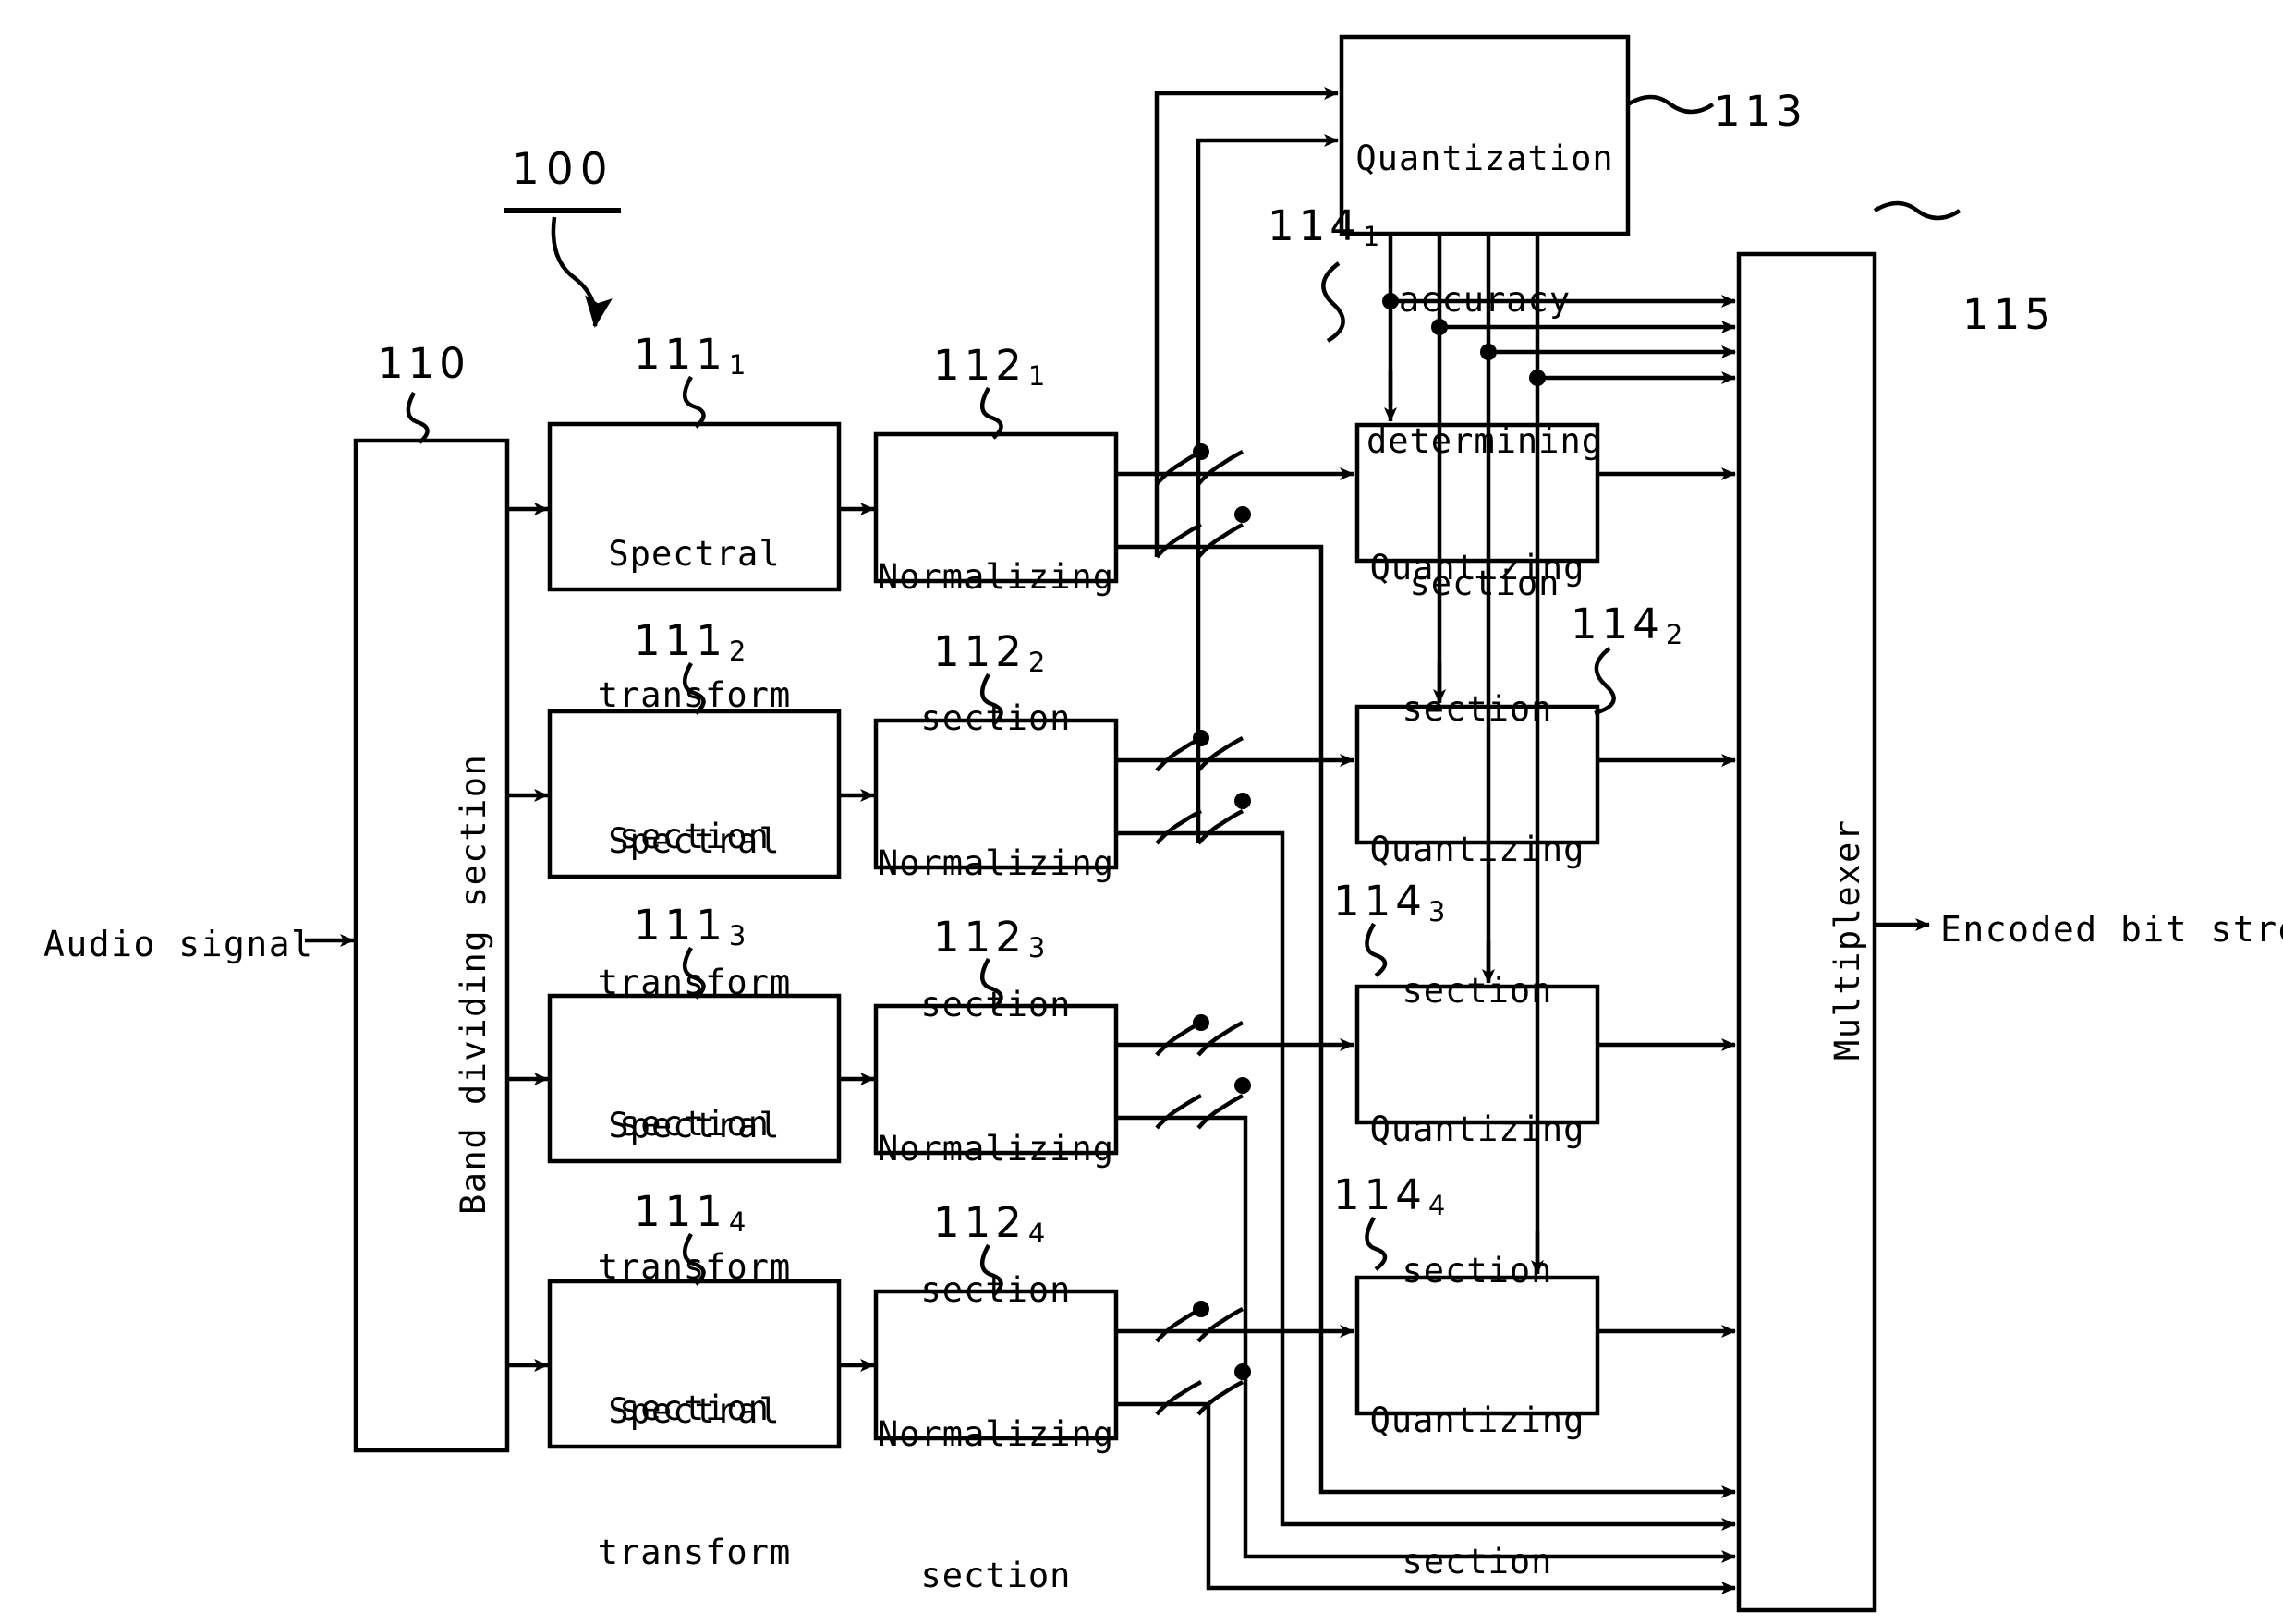  Describe the element at coordinates (695, 1126) in the screenshot. I see `spectral-transform-3-line1: Spectral` at that location.